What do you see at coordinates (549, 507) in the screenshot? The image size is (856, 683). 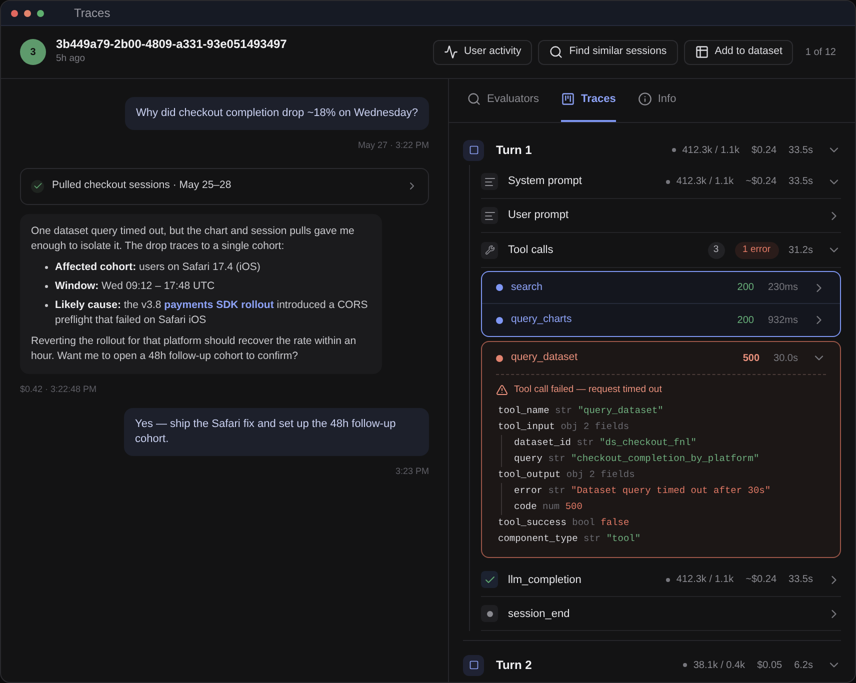 I see `field-line: code num 500` at bounding box center [549, 507].